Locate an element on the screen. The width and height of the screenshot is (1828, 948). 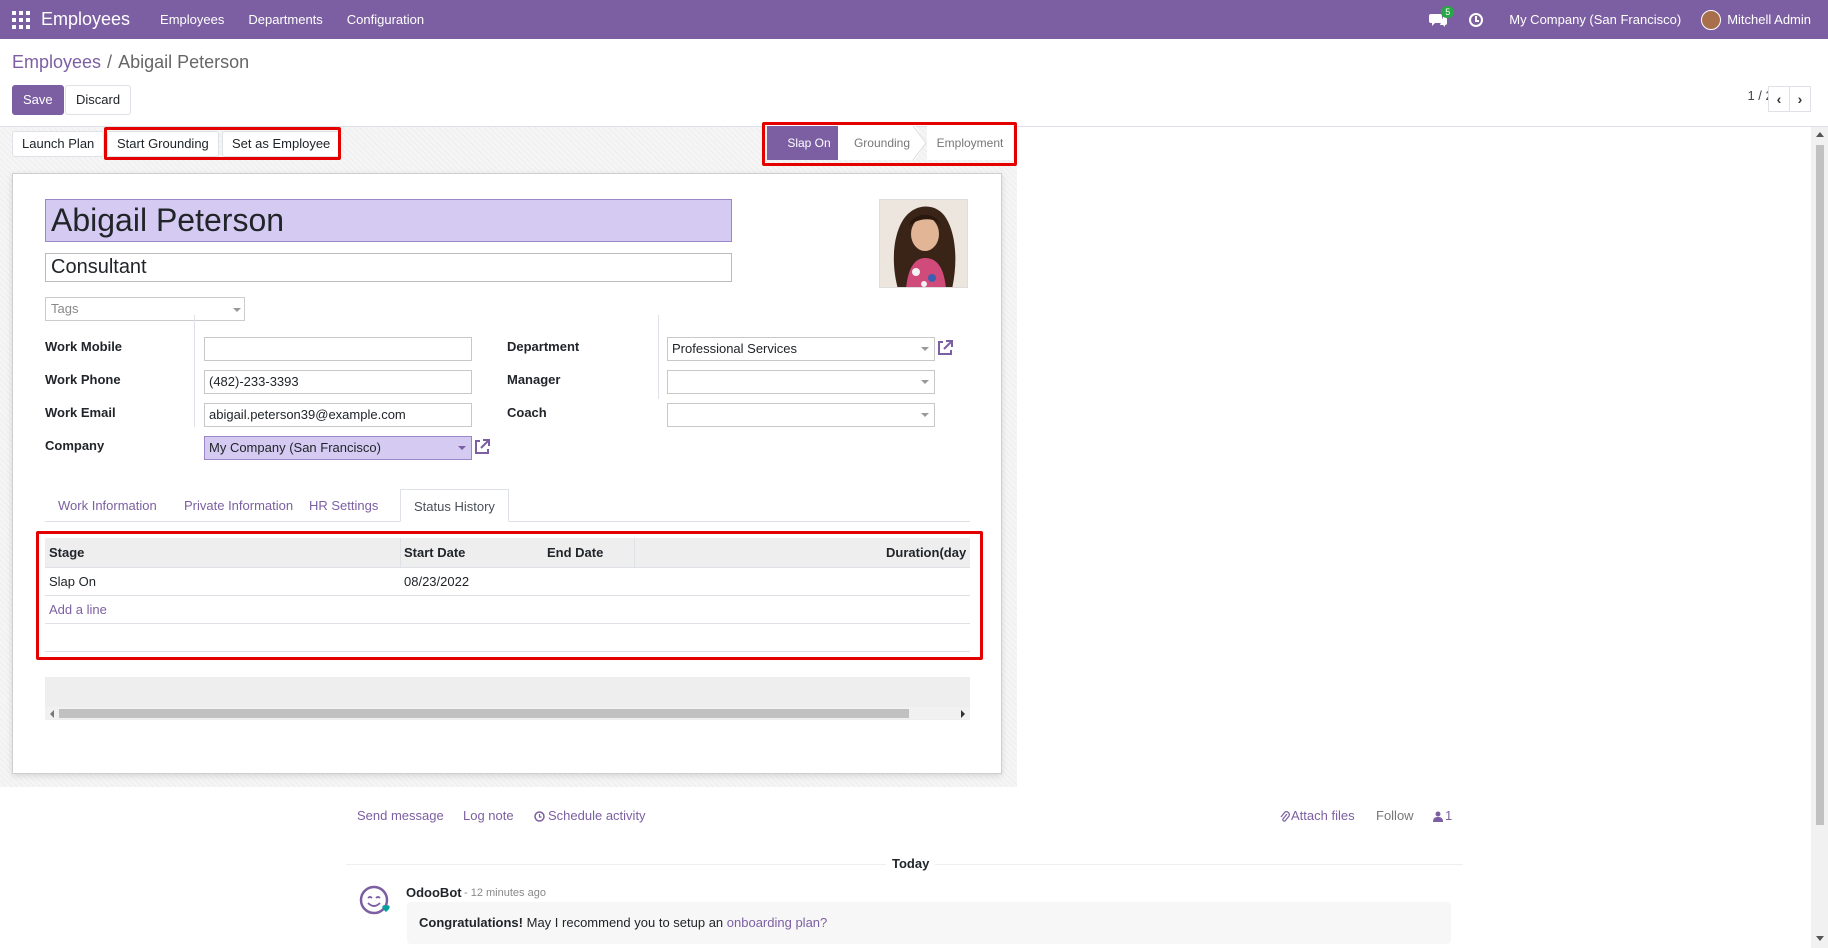
breadcrumb-employees: Employees is located at coordinates (56, 62).